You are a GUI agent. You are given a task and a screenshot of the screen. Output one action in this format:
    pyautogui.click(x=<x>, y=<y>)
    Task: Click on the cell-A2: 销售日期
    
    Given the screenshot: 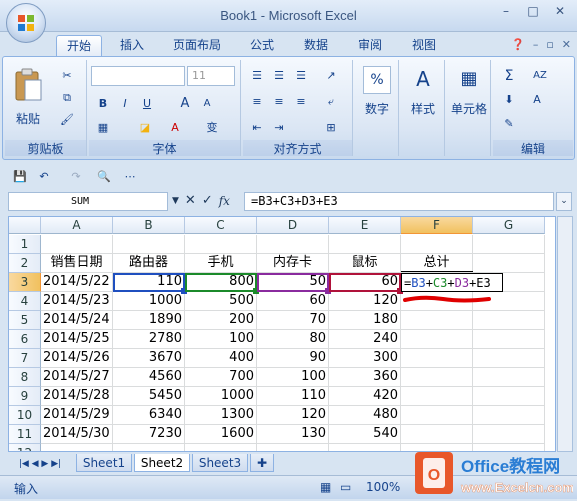 What is the action you would take?
    pyautogui.click(x=77, y=263)
    